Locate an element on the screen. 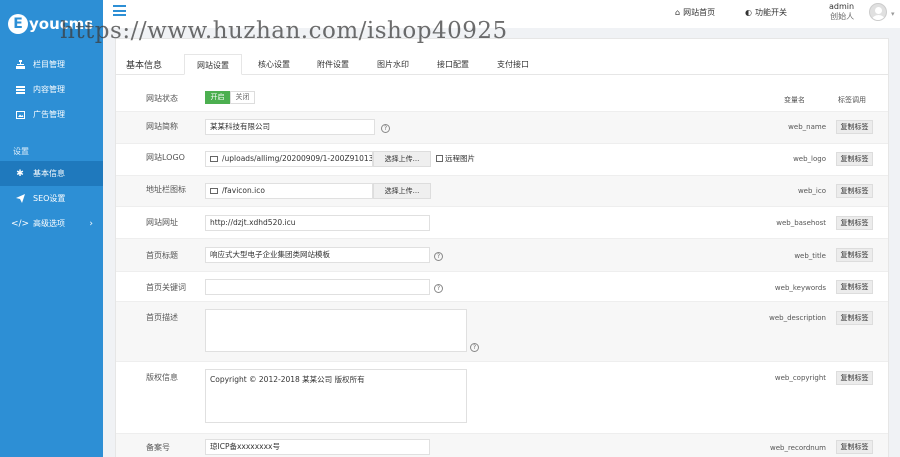  menu-toggle-icon is located at coordinates (119, 10).